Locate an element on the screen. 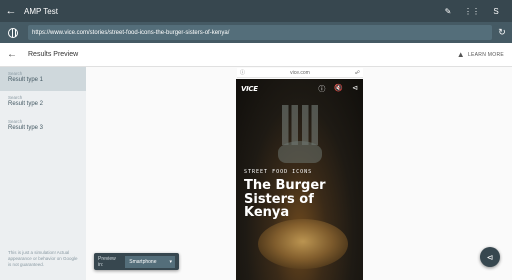 The width and height of the screenshot is (512, 280). device-select: Smartphone ▾ is located at coordinates (150, 261).